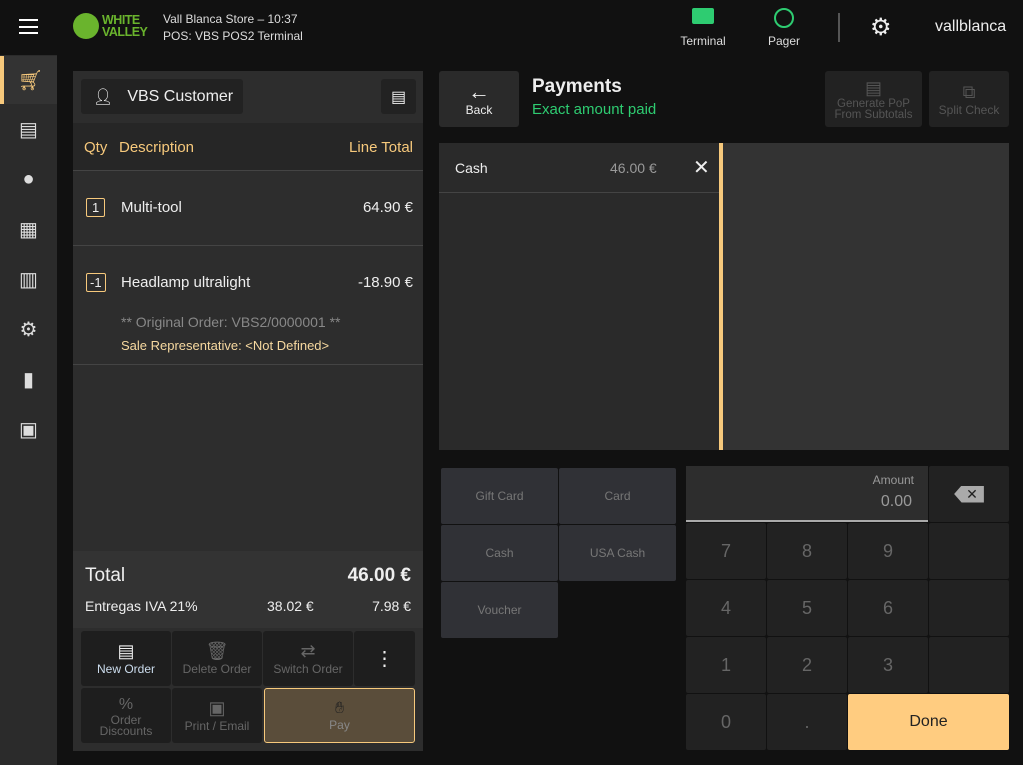 The image size is (1023, 765). What do you see at coordinates (726, 665) in the screenshot?
I see `key-1: 1` at bounding box center [726, 665].